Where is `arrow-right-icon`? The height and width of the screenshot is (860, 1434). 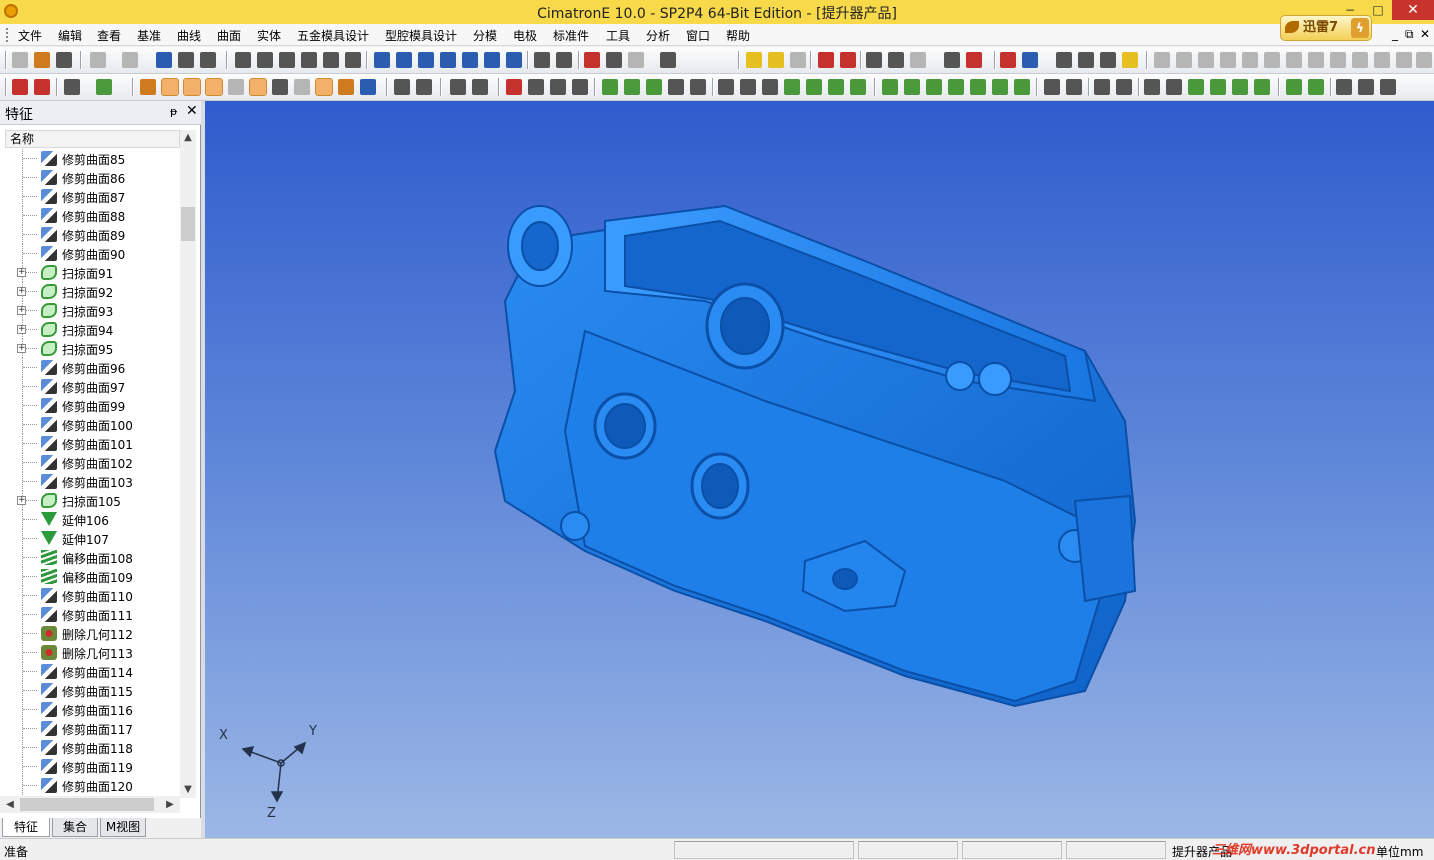
arrow-right-icon is located at coordinates (848, 60).